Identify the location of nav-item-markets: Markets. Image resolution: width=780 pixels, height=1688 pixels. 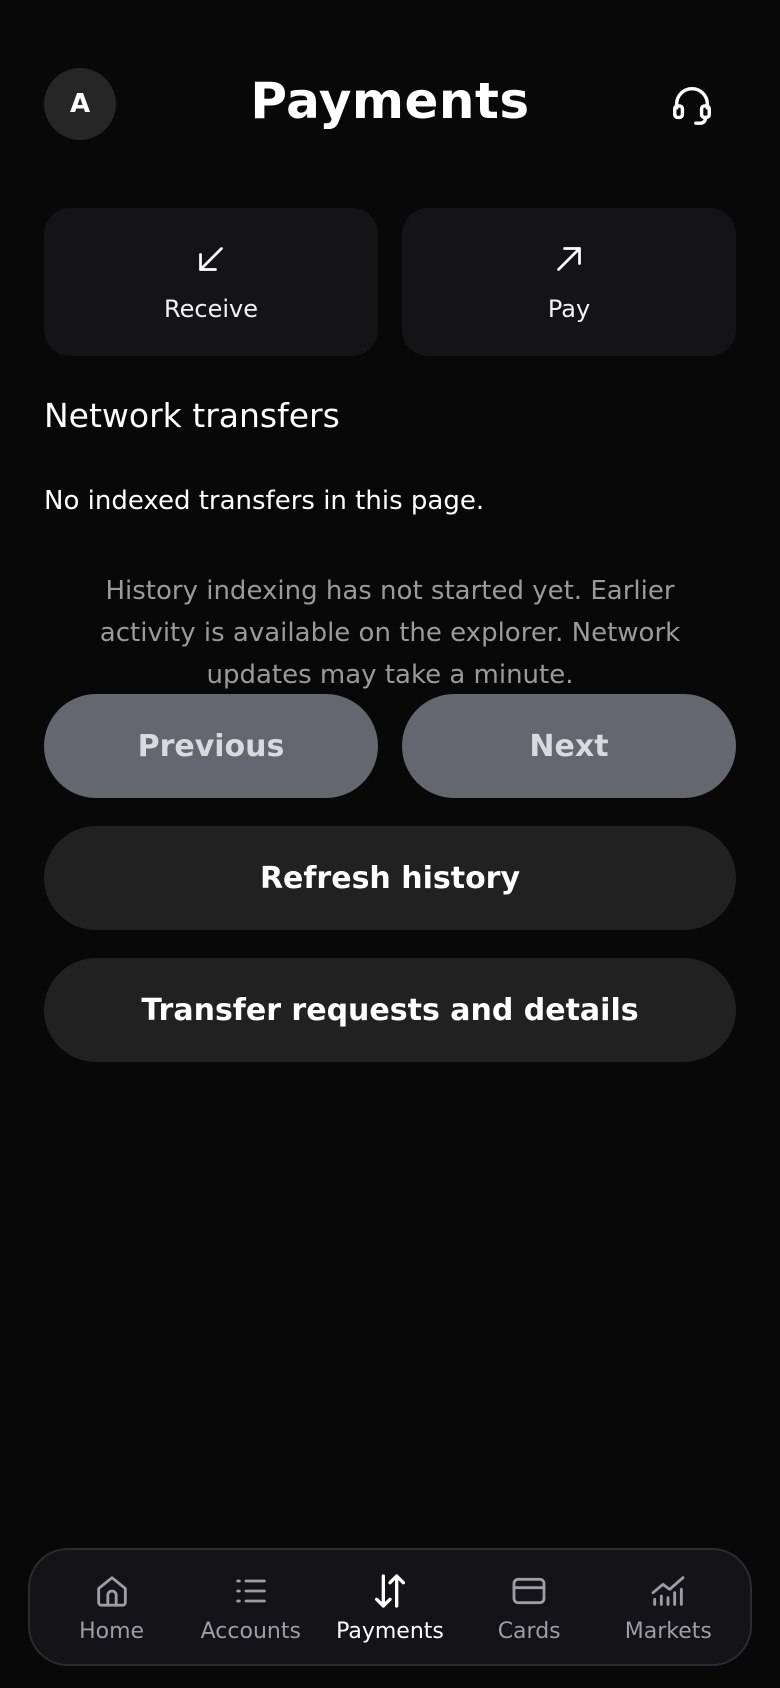
(668, 1607).